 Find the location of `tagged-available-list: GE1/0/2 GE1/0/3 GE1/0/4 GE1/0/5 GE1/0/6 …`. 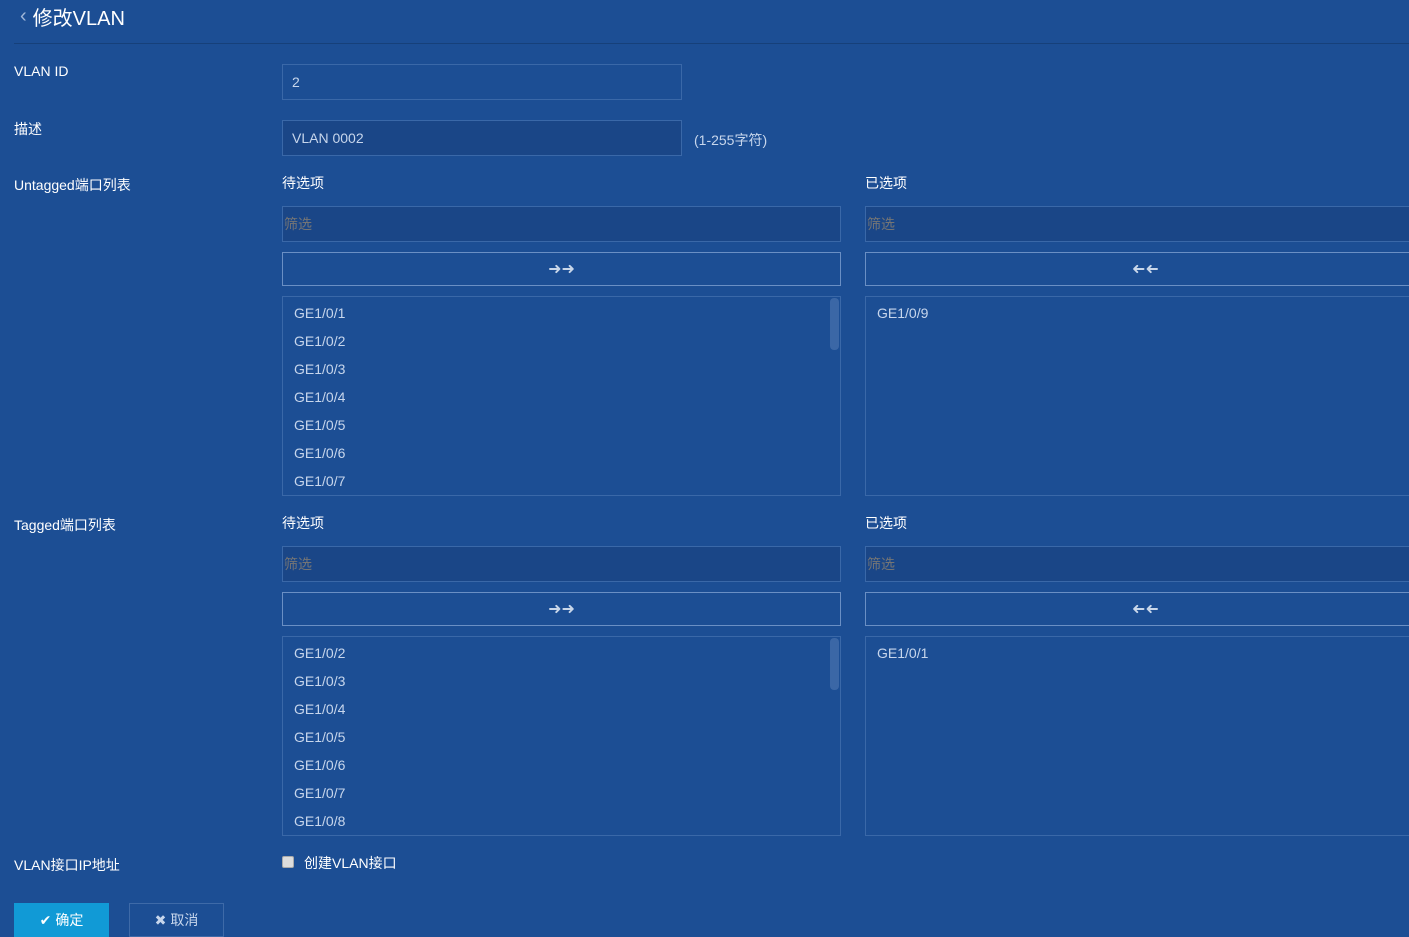

tagged-available-list: GE1/0/2 GE1/0/3 GE1/0/4 GE1/0/5 GE1/0/6 … is located at coordinates (561, 736).